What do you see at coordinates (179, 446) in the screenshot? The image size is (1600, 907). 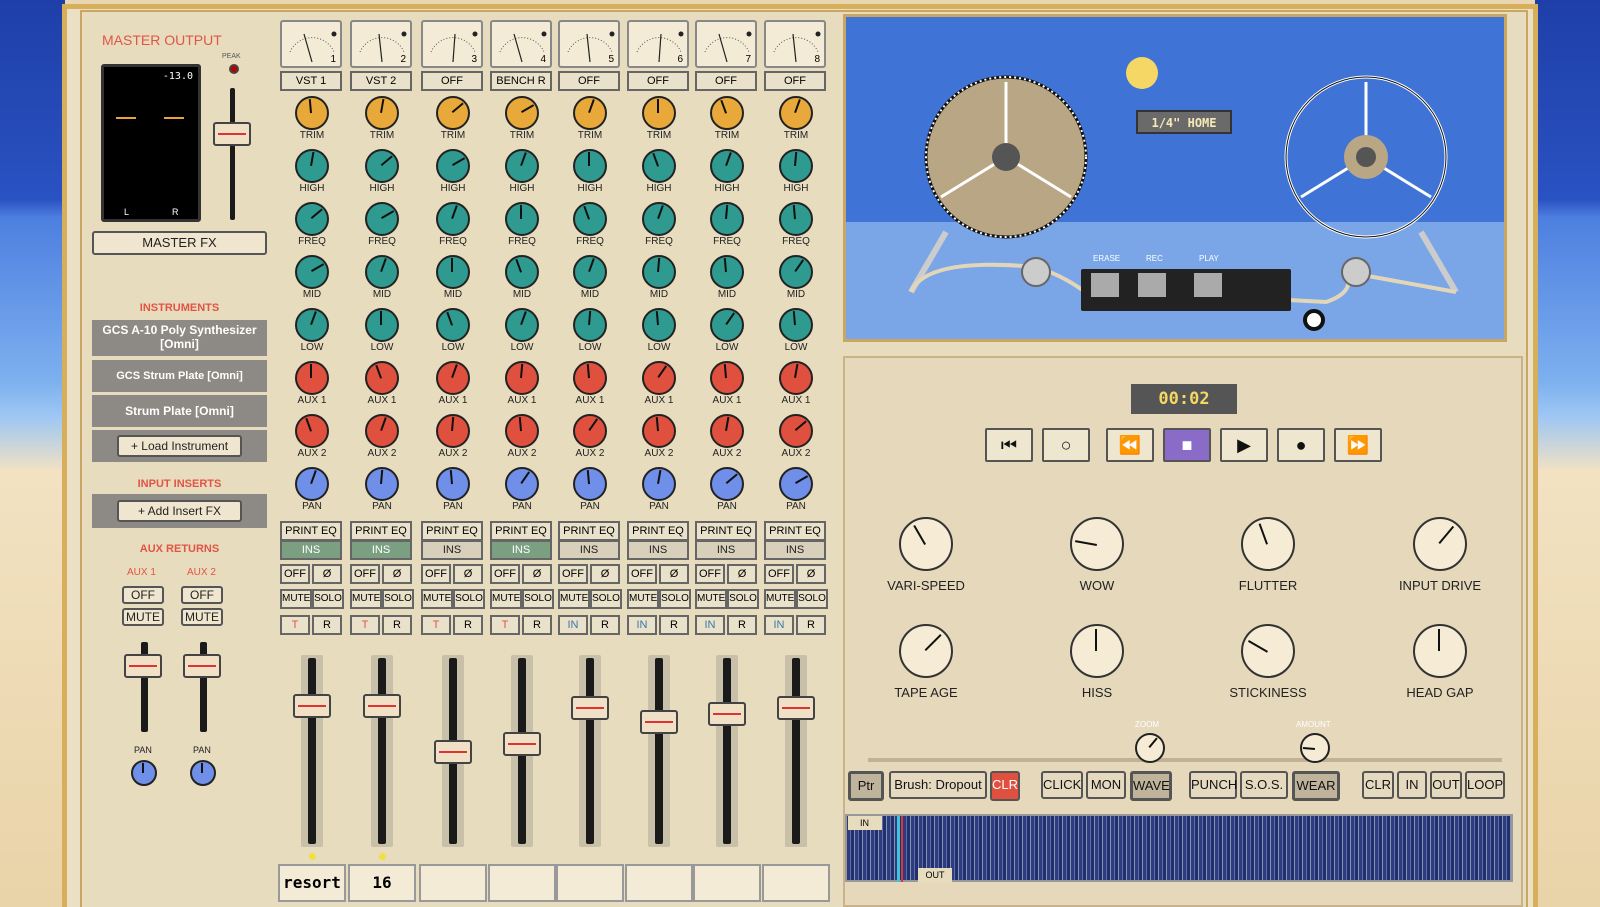 I see `load-instrument-button: + Load Instrument` at bounding box center [179, 446].